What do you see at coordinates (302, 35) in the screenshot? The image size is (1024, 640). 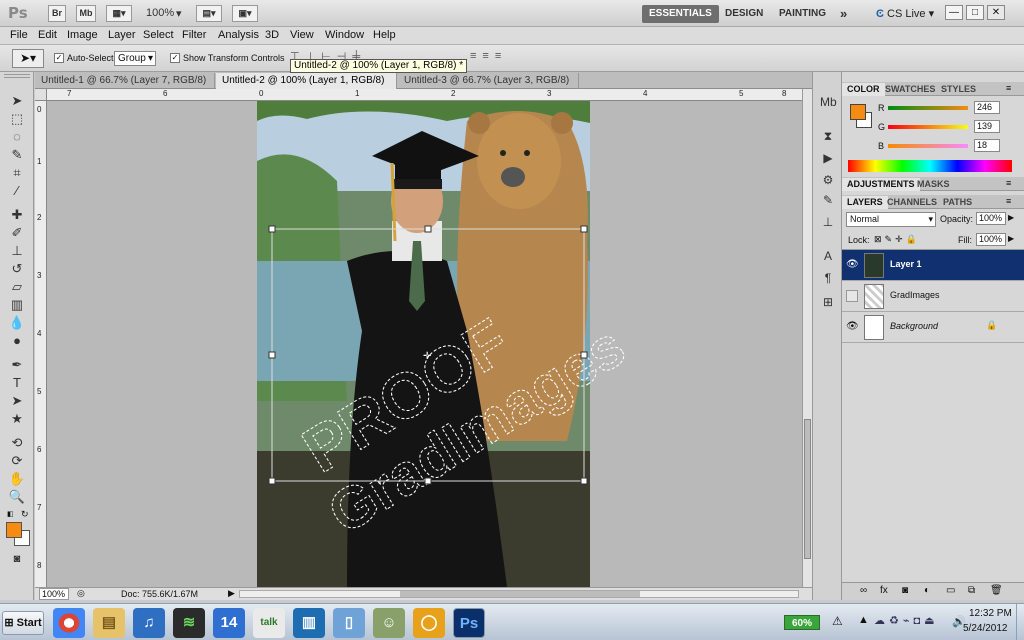 I see `menu-view: View` at bounding box center [302, 35].